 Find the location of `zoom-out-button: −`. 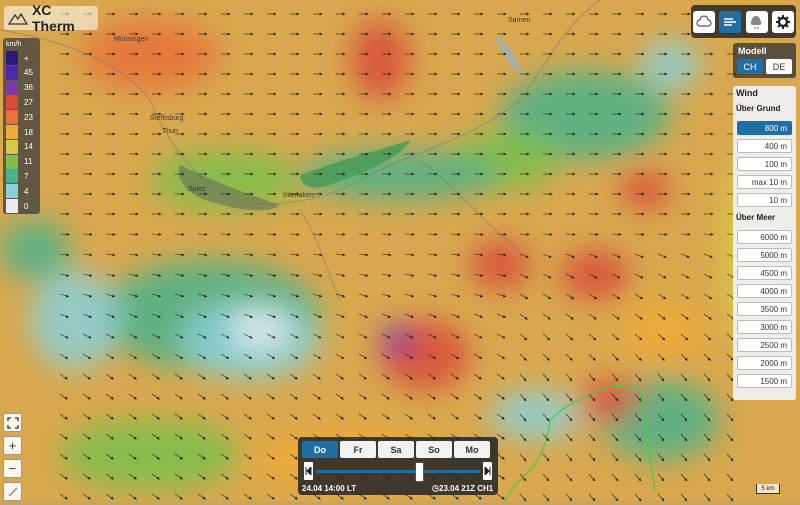

zoom-out-button: − is located at coordinates (12, 468).